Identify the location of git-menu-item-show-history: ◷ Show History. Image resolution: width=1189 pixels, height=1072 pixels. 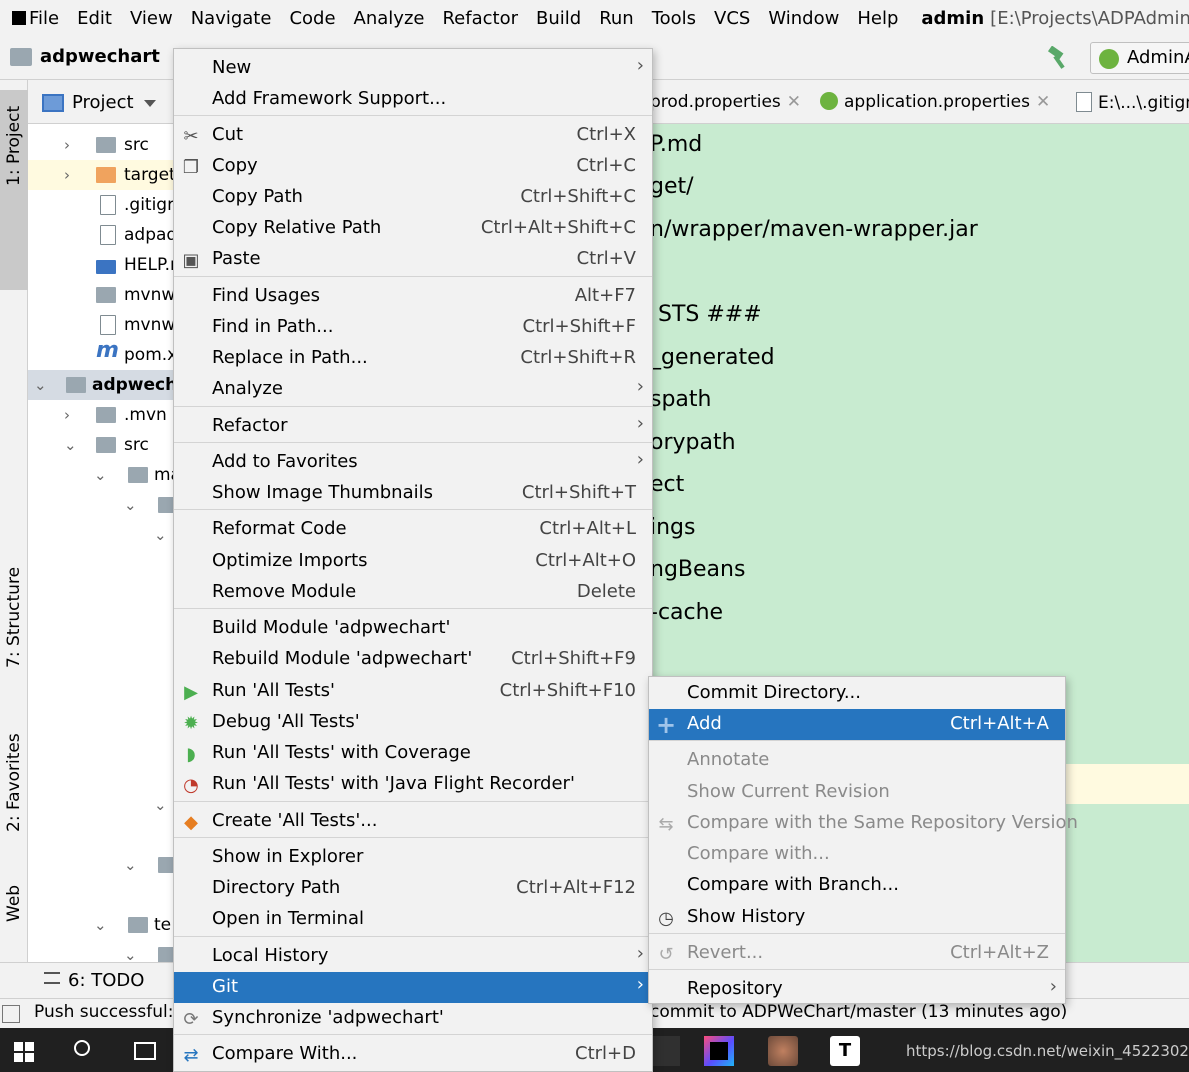
(857, 917).